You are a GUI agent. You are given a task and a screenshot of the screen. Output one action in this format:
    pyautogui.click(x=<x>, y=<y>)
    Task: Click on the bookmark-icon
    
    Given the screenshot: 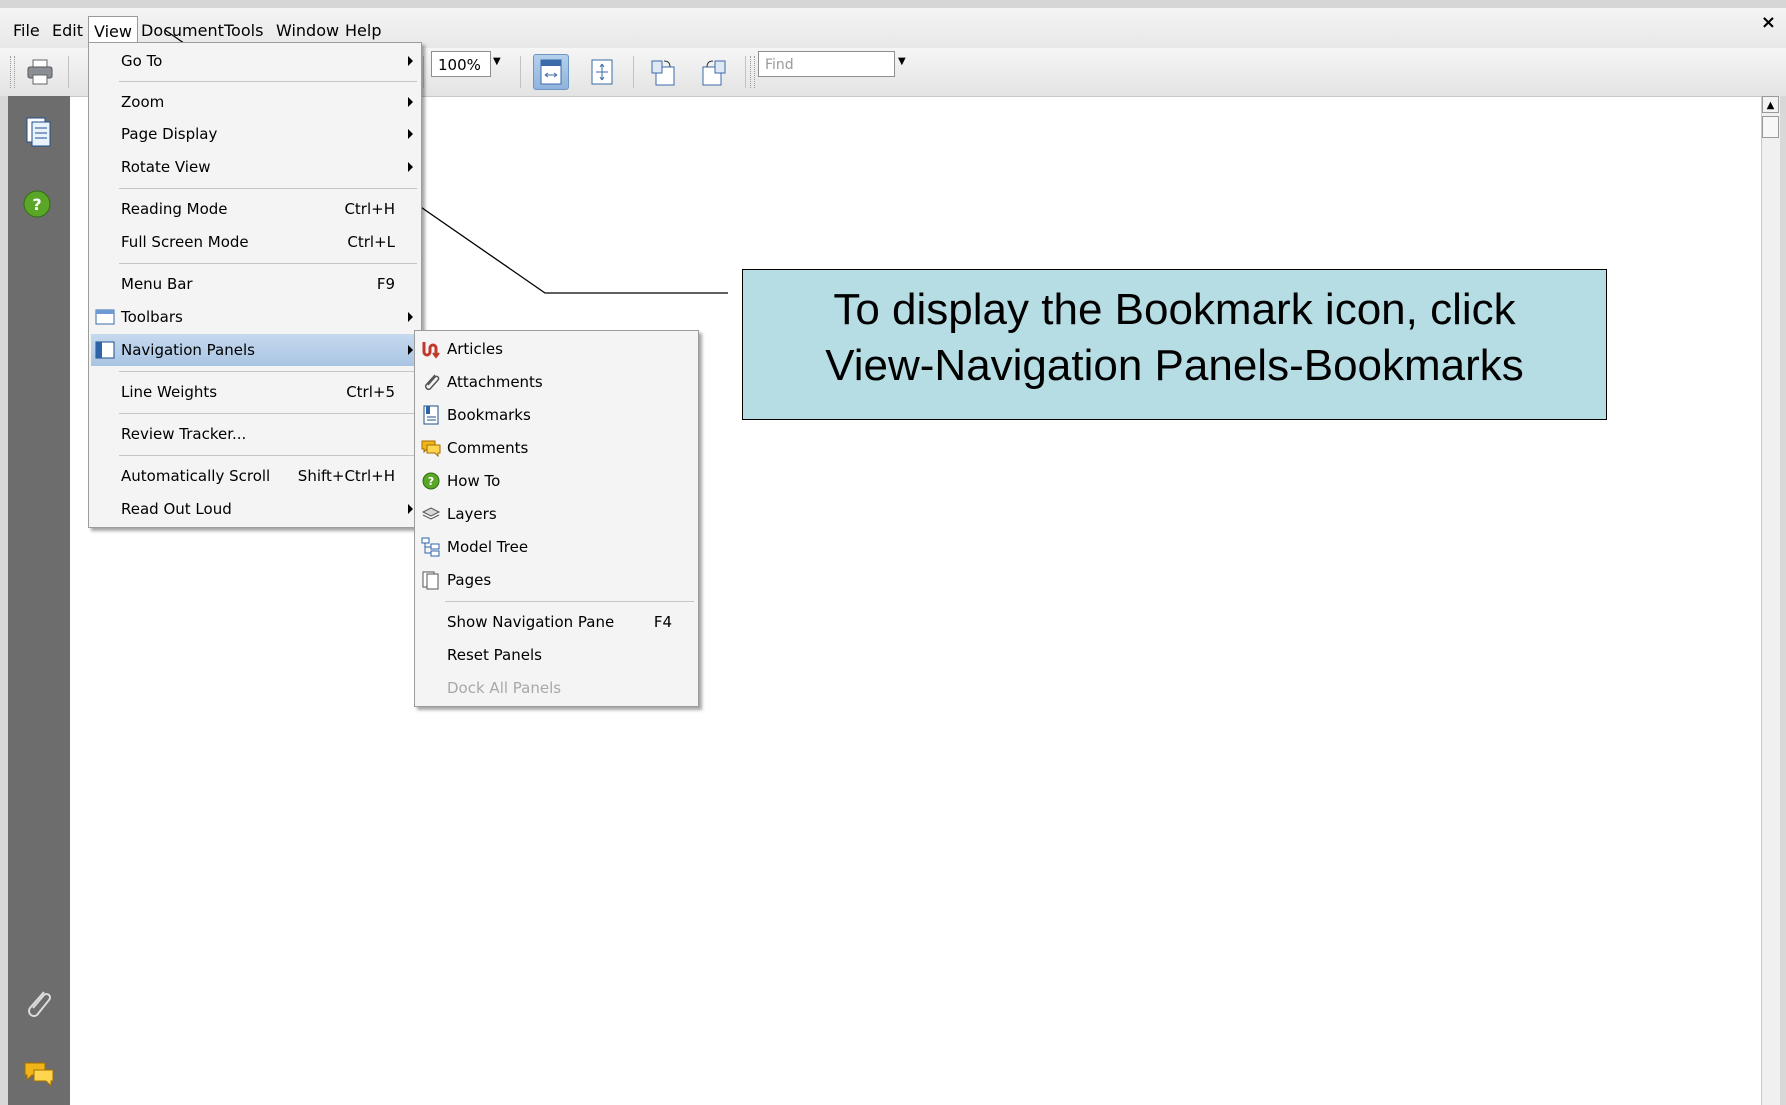 What is the action you would take?
    pyautogui.click(x=431, y=415)
    